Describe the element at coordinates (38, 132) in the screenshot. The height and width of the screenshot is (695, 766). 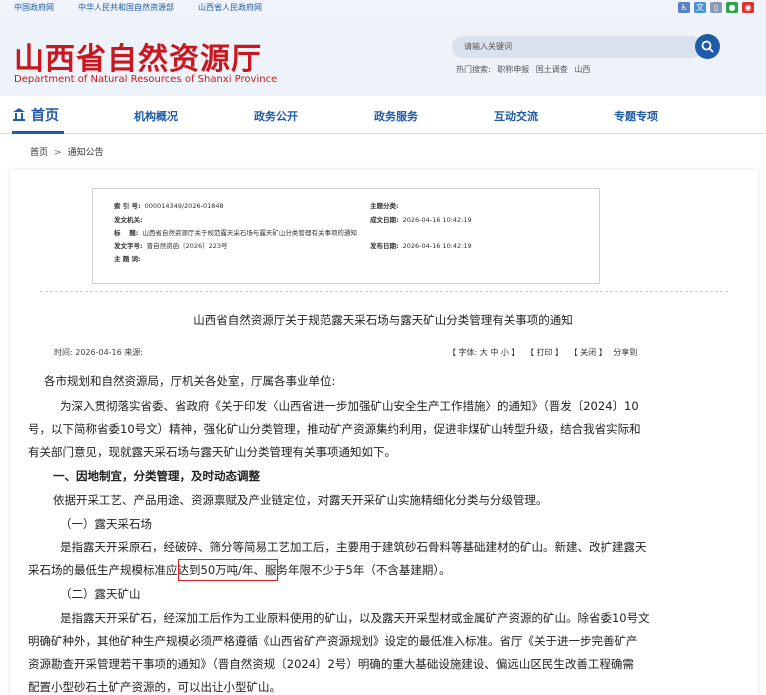
I see `nav-active-indicator` at that location.